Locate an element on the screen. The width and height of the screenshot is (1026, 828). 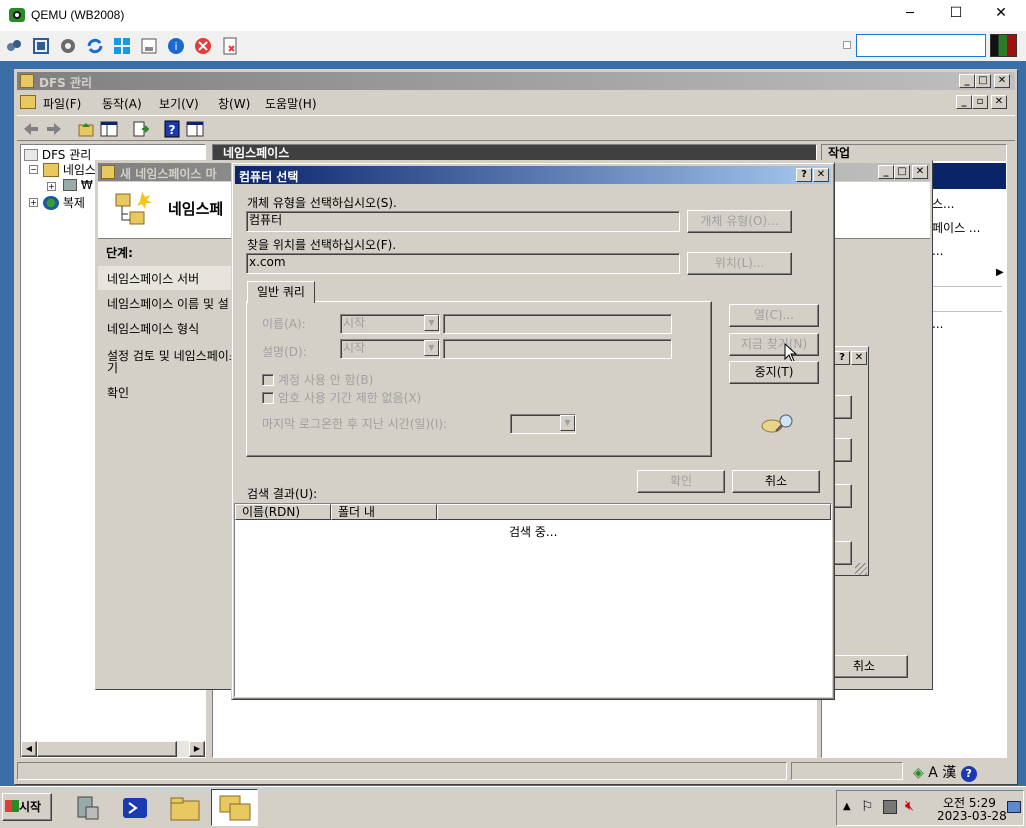
ime-help-icon: ? is located at coordinates (968, 774).